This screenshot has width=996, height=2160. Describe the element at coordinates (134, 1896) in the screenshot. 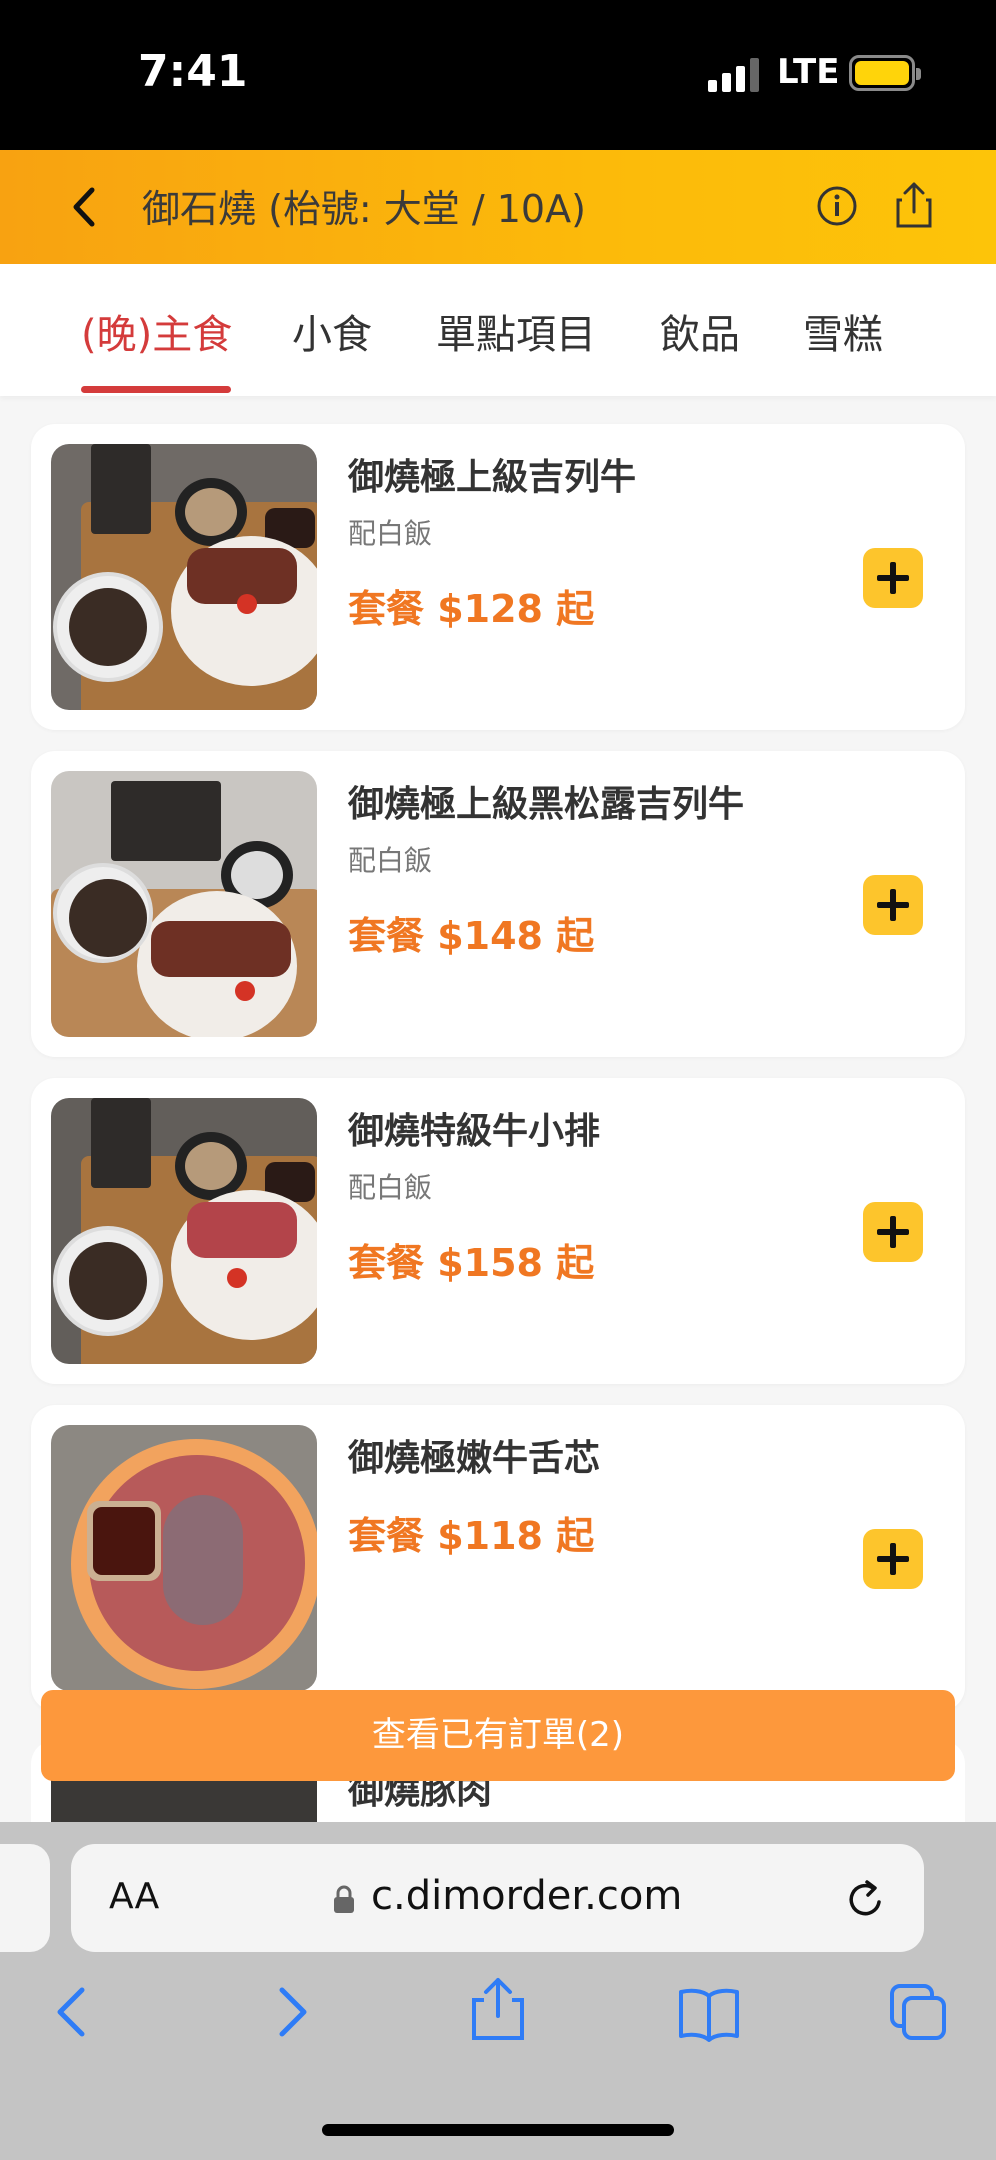

I see `text-size-button: AA` at that location.